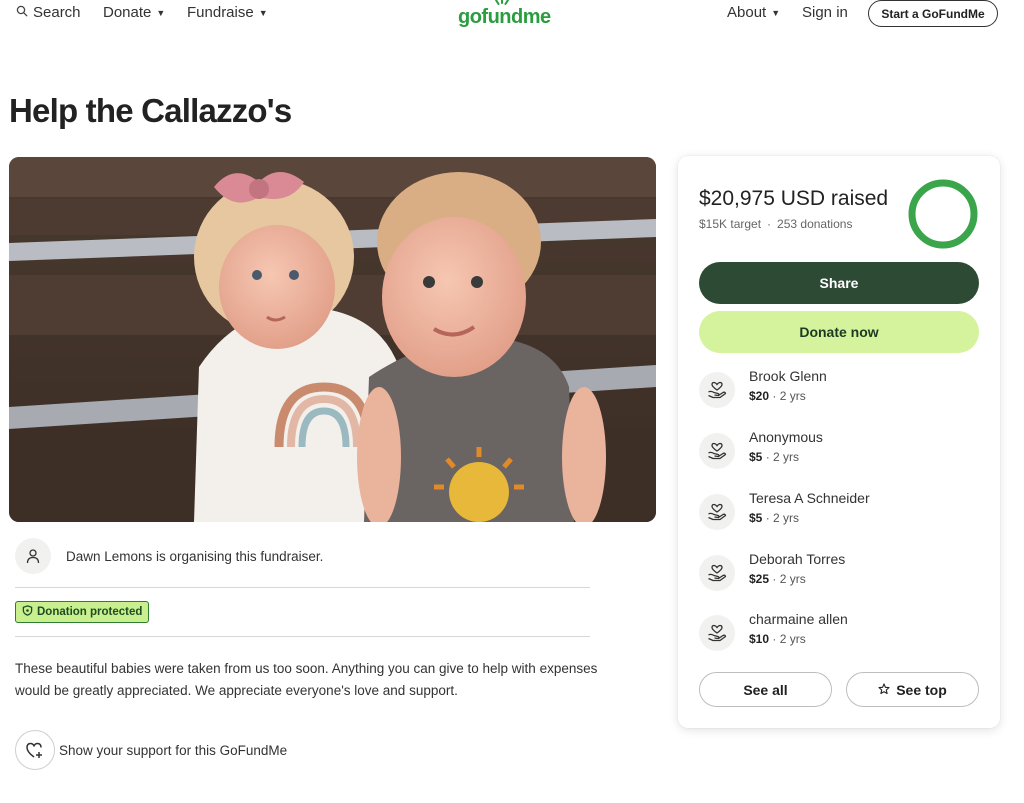  What do you see at coordinates (777, 639) in the screenshot?
I see `donation-detail: $10 · 2 yrs` at bounding box center [777, 639].